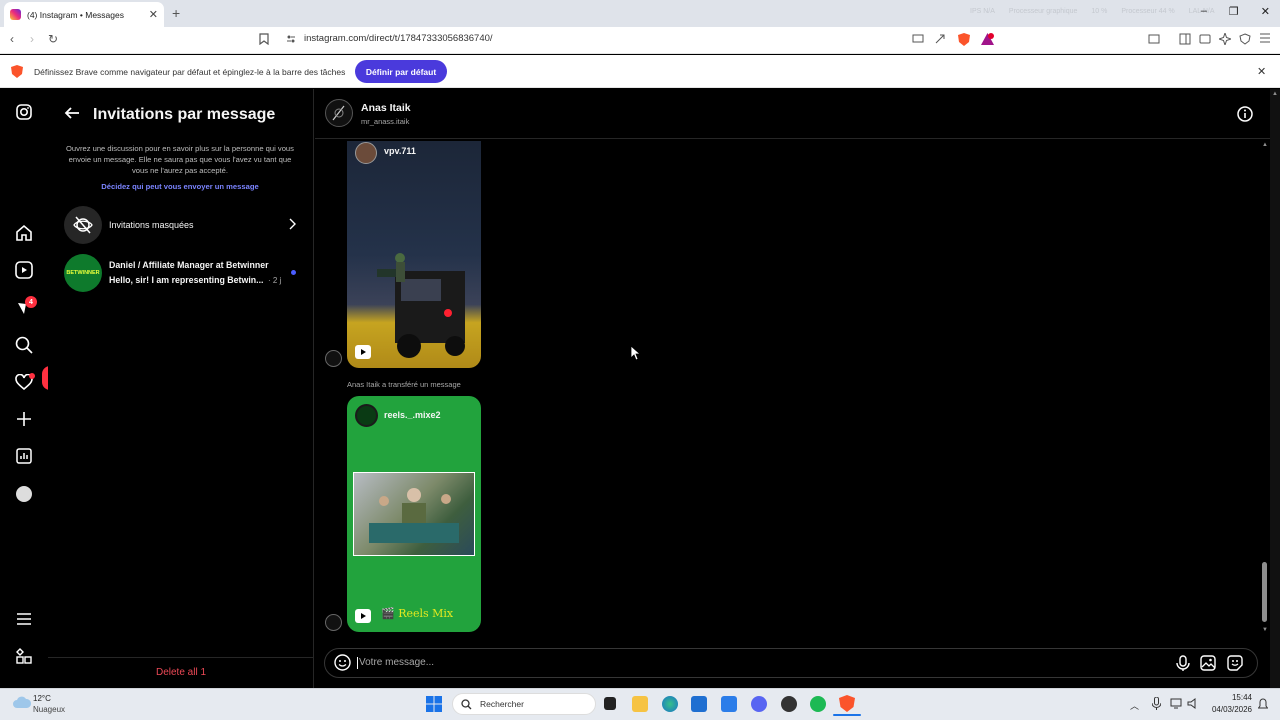 The image size is (1280, 720). I want to click on volume-icon, so click(1193, 703).